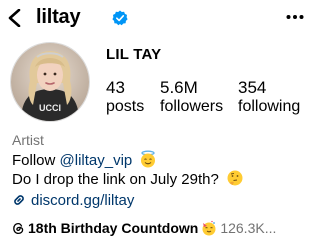 The width and height of the screenshot is (320, 243). I want to click on display-name: LIL TAY, so click(134, 54).